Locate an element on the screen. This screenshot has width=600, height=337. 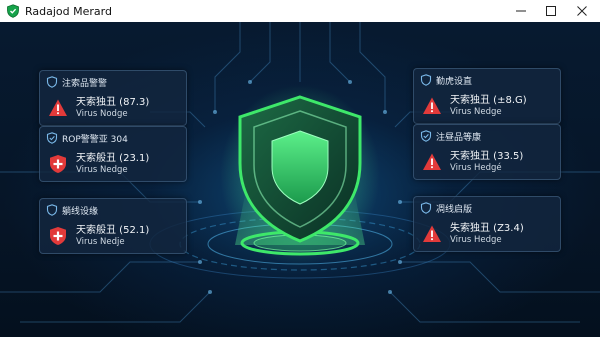
threat-name: Virus Nedje is located at coordinates (100, 242).